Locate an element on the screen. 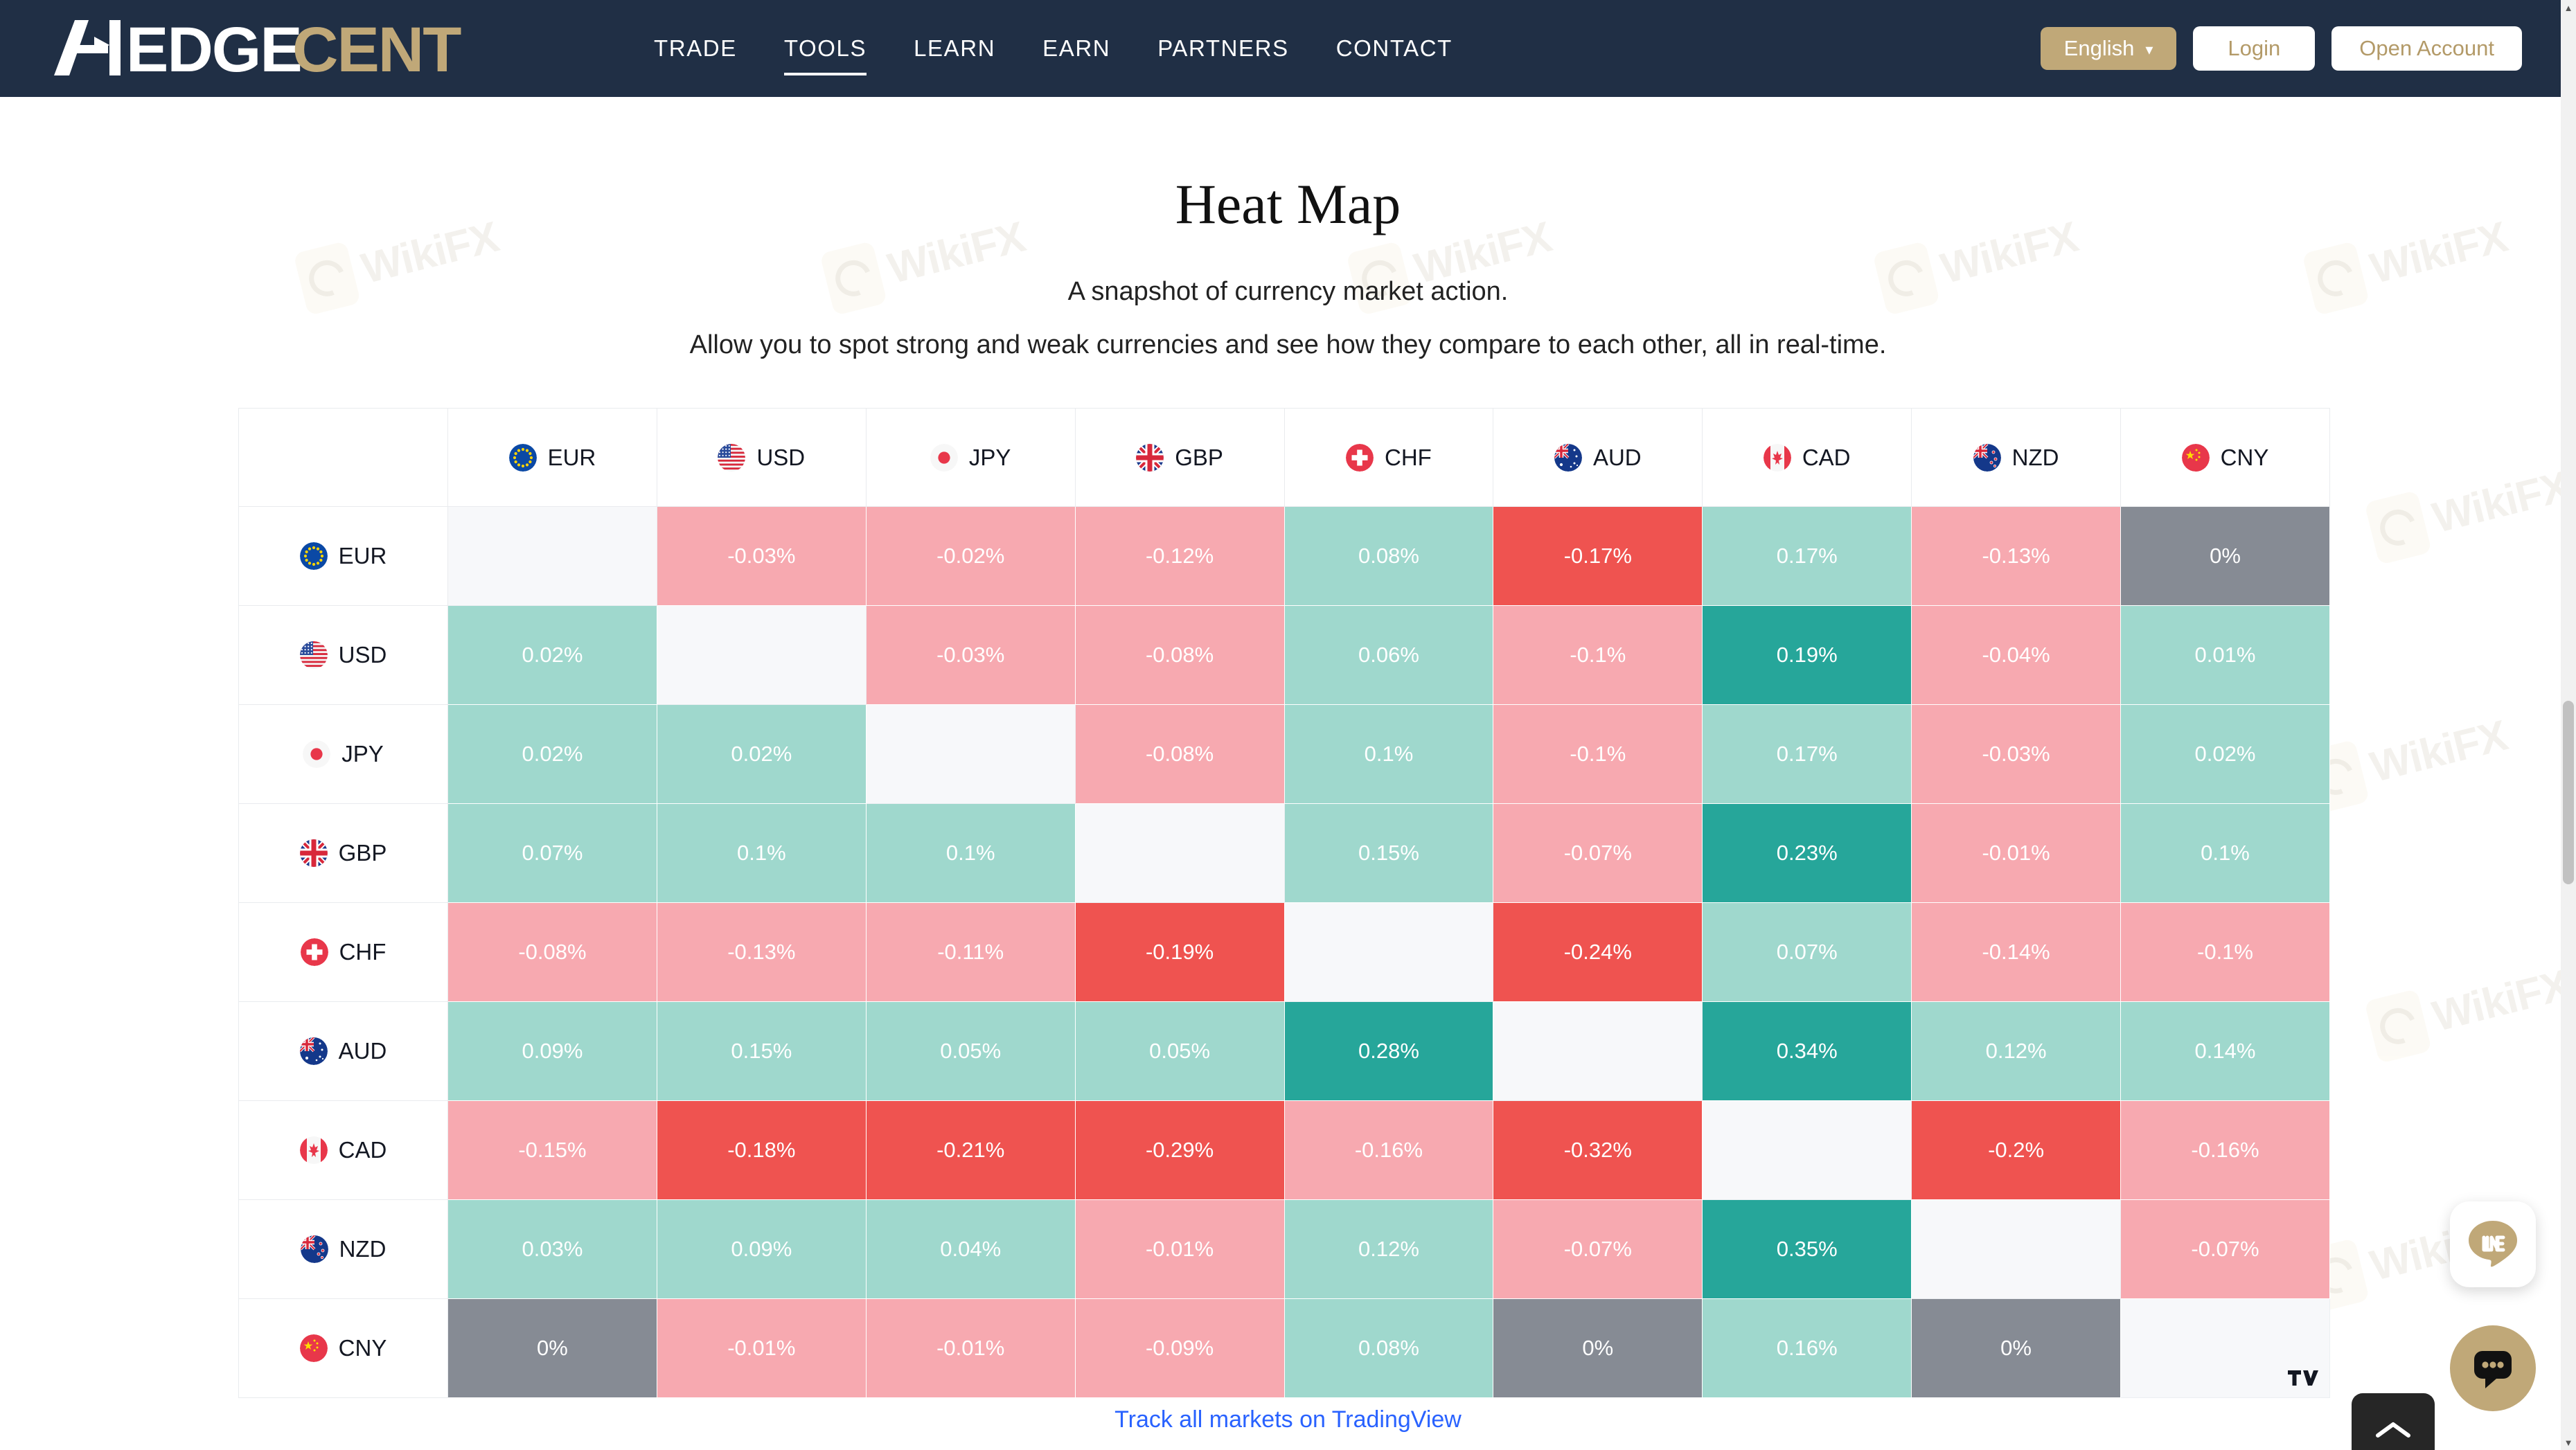 This screenshot has width=2576, height=1450. heatmap-cell-eur-eur is located at coordinates (552, 556).